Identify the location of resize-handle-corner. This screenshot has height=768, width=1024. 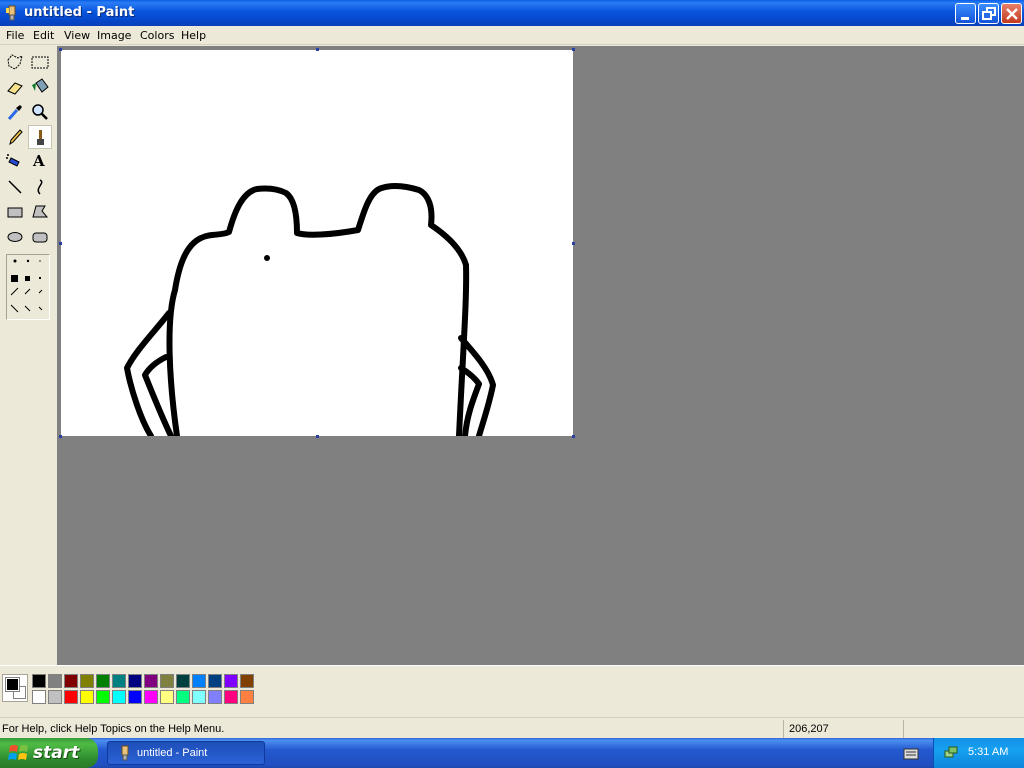
(573, 436).